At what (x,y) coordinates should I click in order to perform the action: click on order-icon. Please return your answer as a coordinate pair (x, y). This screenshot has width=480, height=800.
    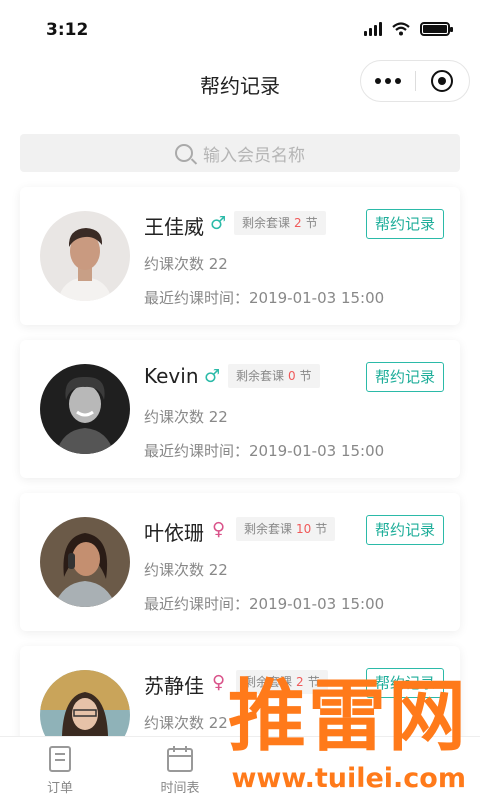
    Looking at the image, I should click on (60, 759).